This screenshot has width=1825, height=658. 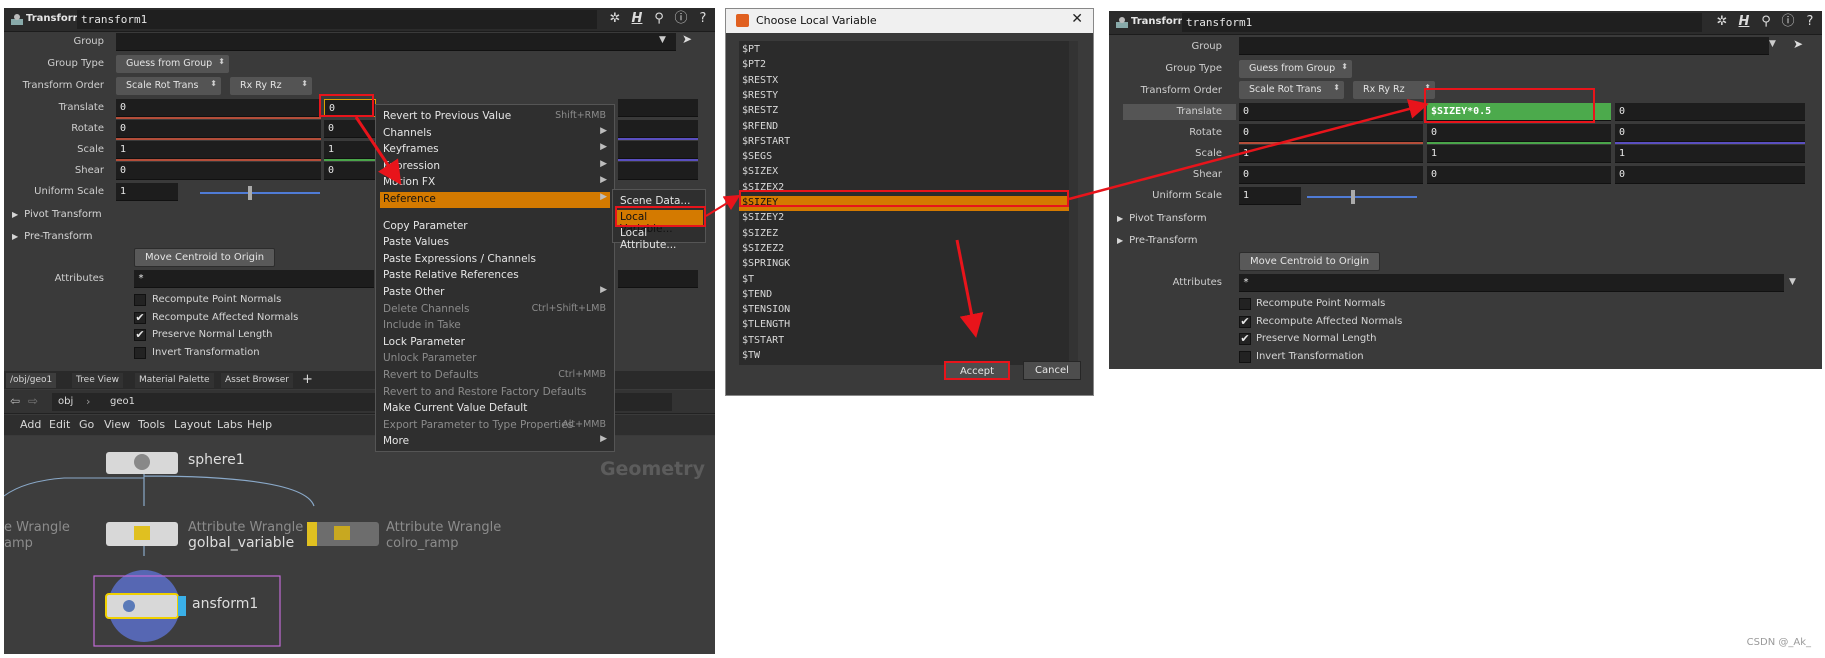 What do you see at coordinates (904, 264) in the screenshot?
I see `variable-list-item: $SPRINGK` at bounding box center [904, 264].